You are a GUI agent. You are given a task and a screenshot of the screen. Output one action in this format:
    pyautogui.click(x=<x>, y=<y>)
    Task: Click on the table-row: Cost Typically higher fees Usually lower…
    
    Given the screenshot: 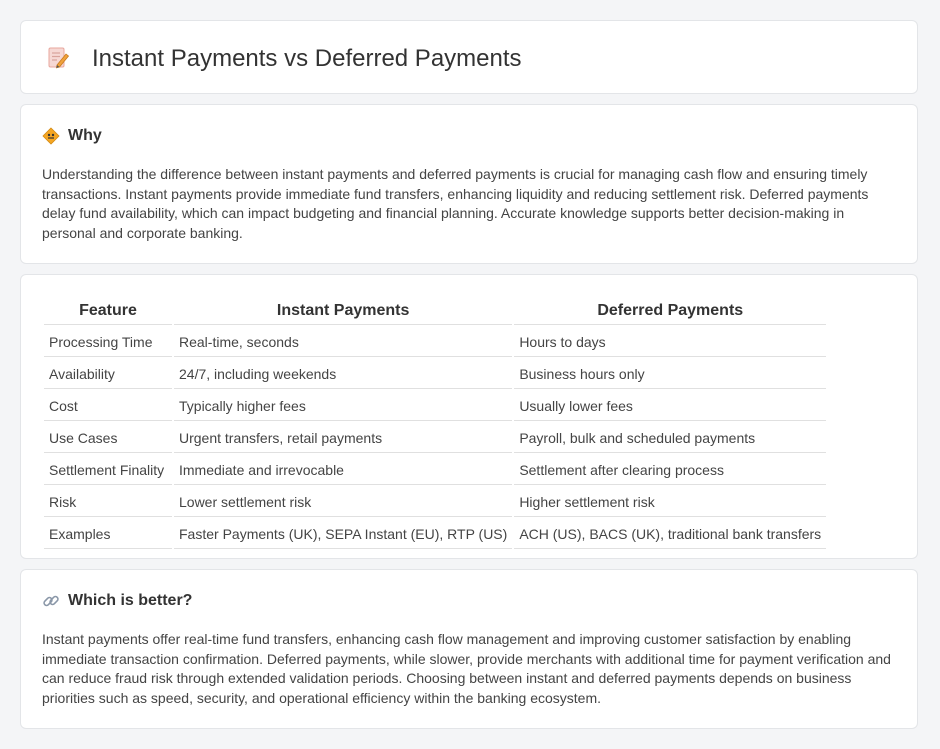 What is the action you would take?
    pyautogui.click(x=435, y=406)
    